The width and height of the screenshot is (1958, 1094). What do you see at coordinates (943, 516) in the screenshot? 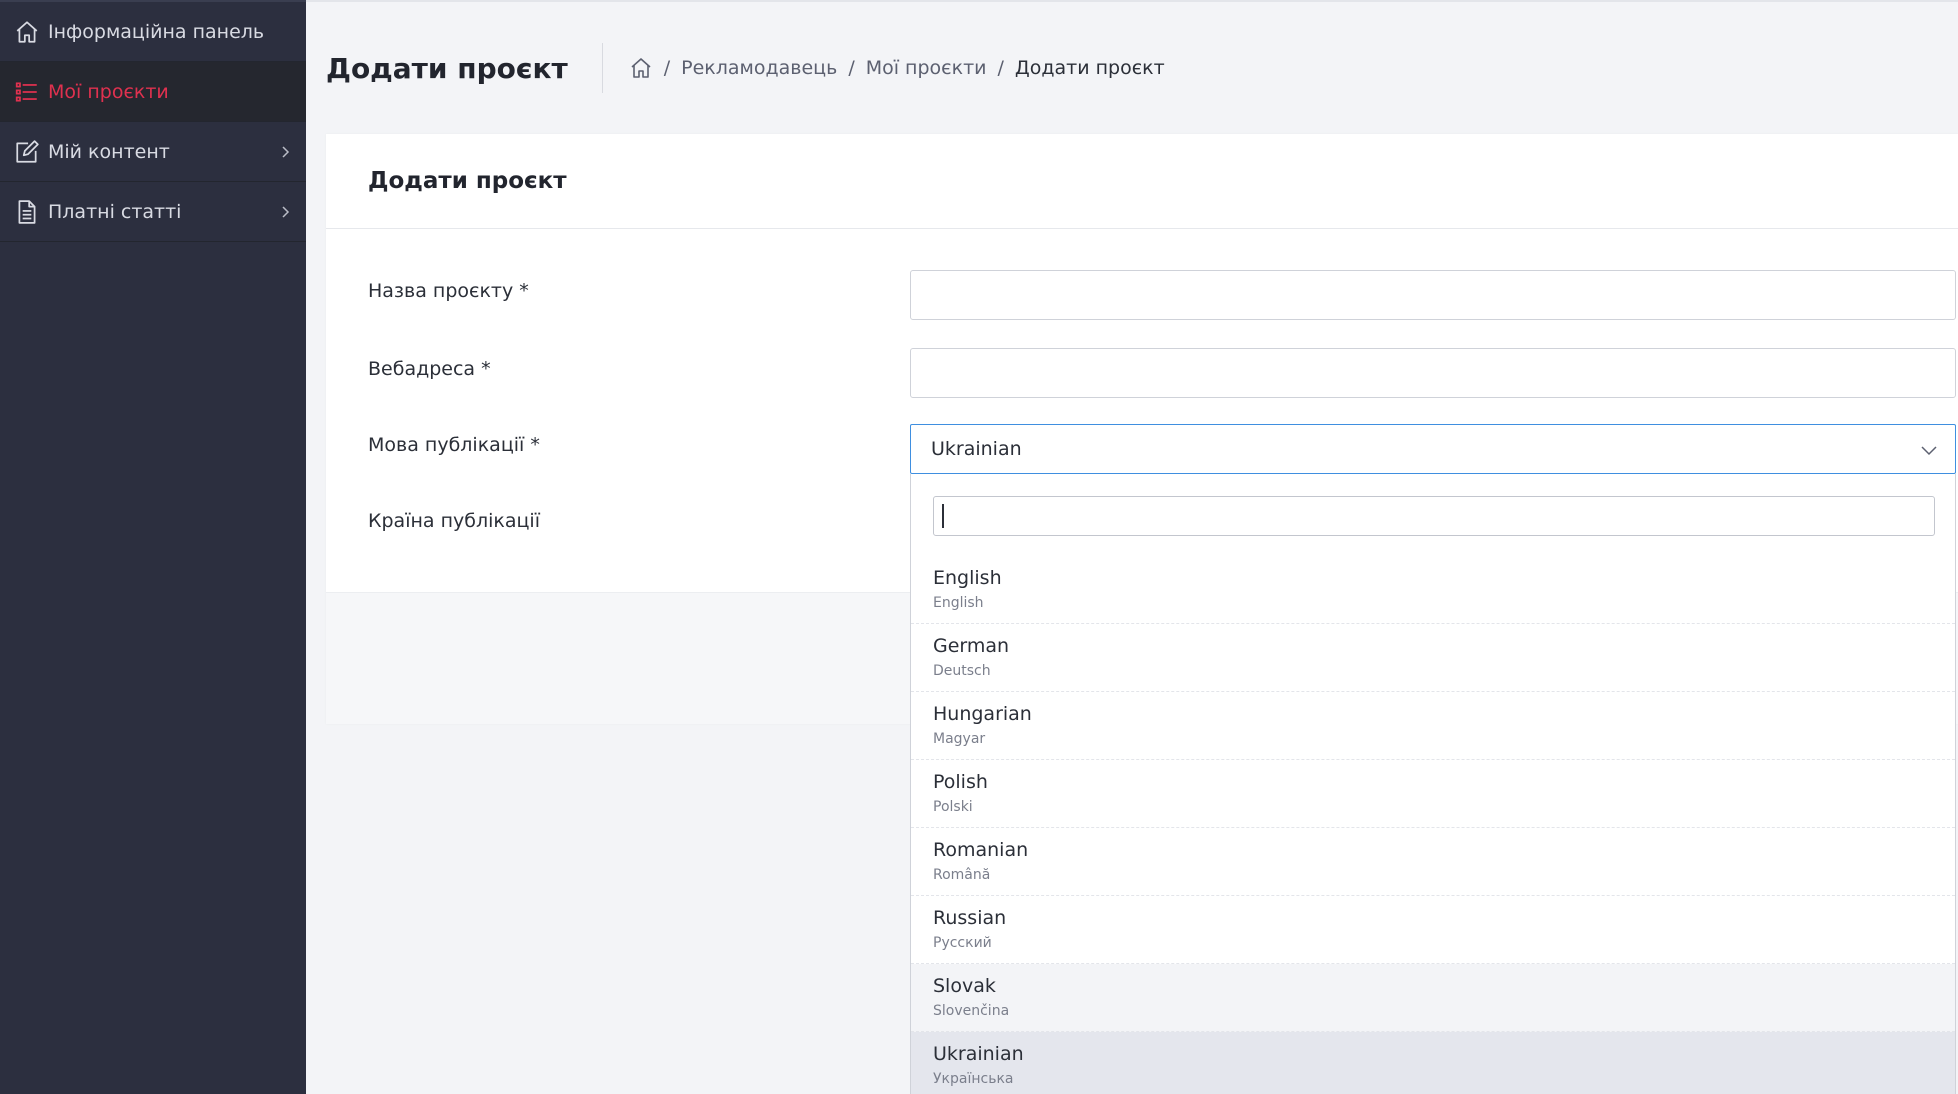
I see `text-cursor` at bounding box center [943, 516].